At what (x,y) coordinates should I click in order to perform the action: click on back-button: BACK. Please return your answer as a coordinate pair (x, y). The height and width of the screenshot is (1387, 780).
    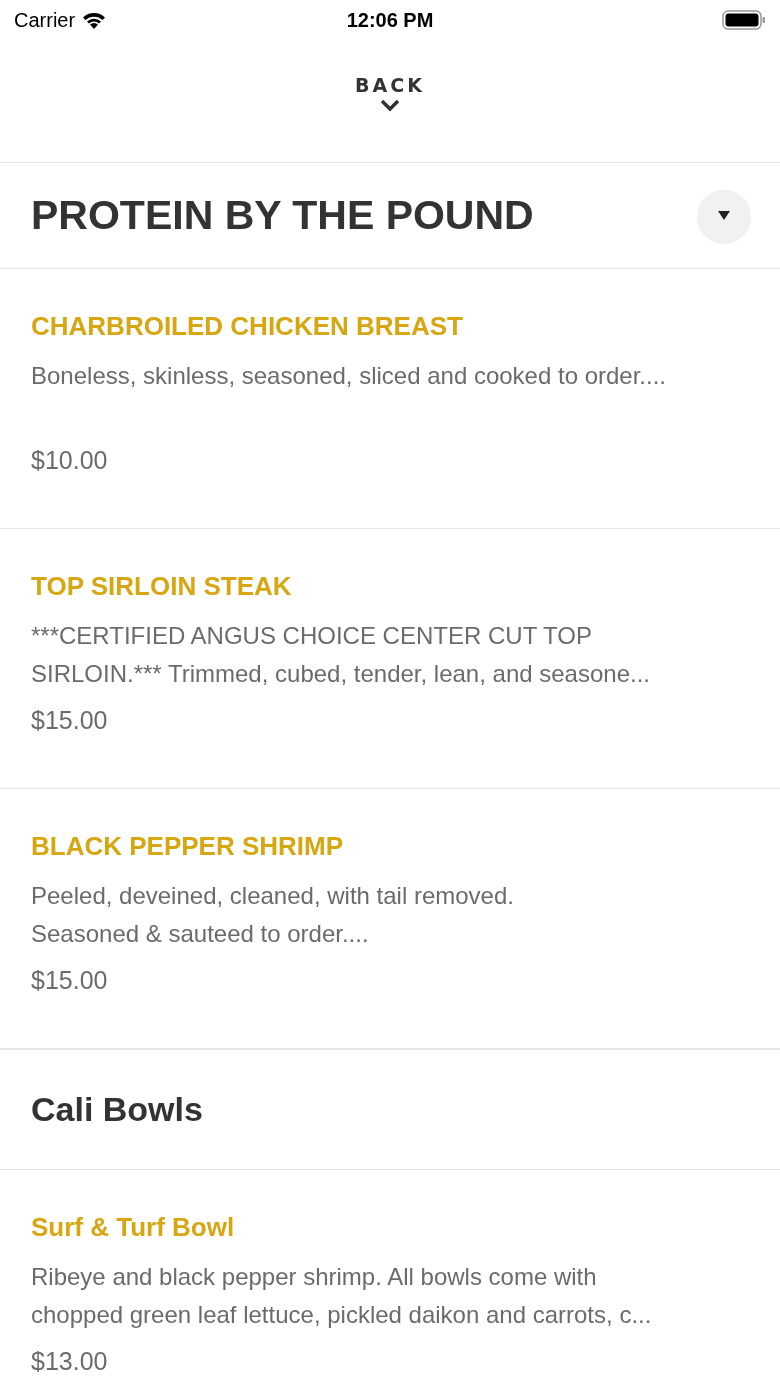
    Looking at the image, I should click on (390, 93).